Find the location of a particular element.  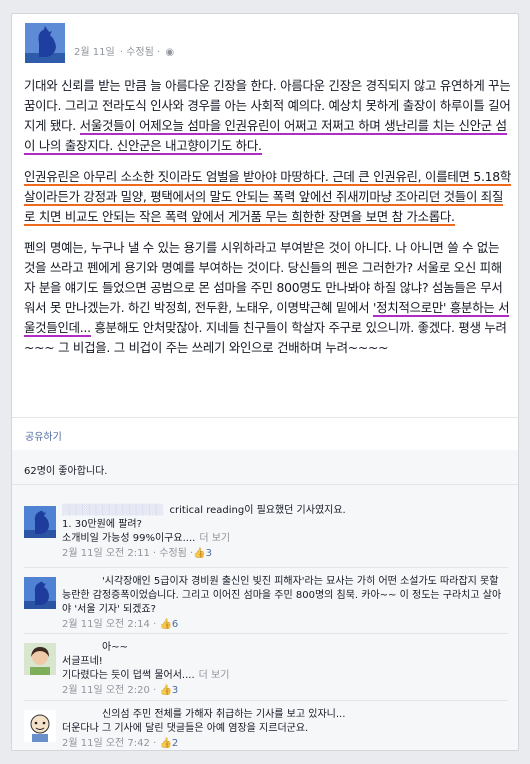

comment-line-text: 서글프네! is located at coordinates (82, 661).